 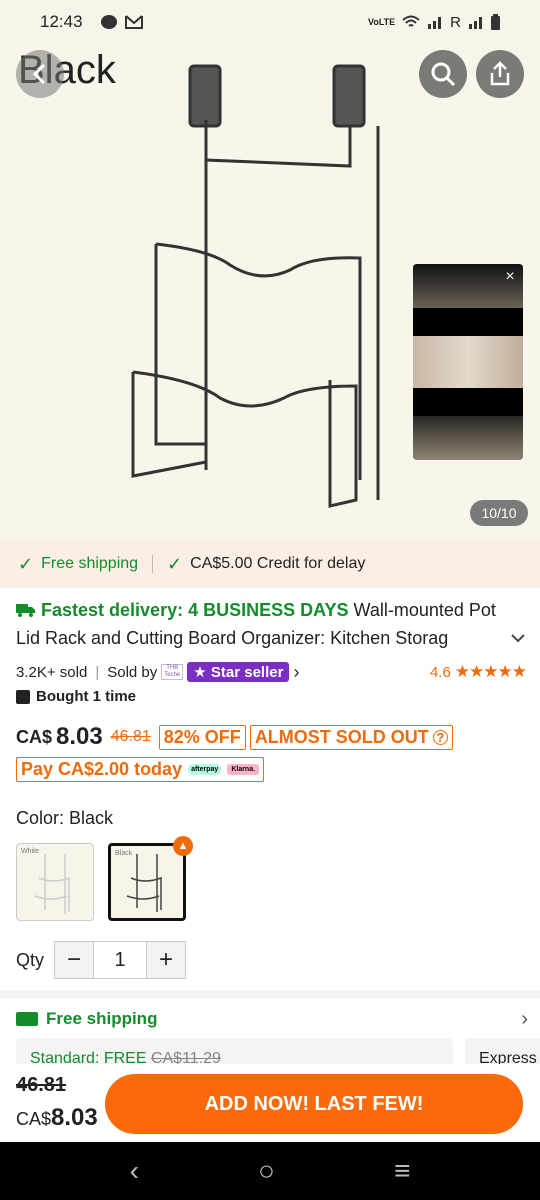 I want to click on pay-later-row: Pay CA$2.00 today afterpay Klarna., so click(x=271, y=769).